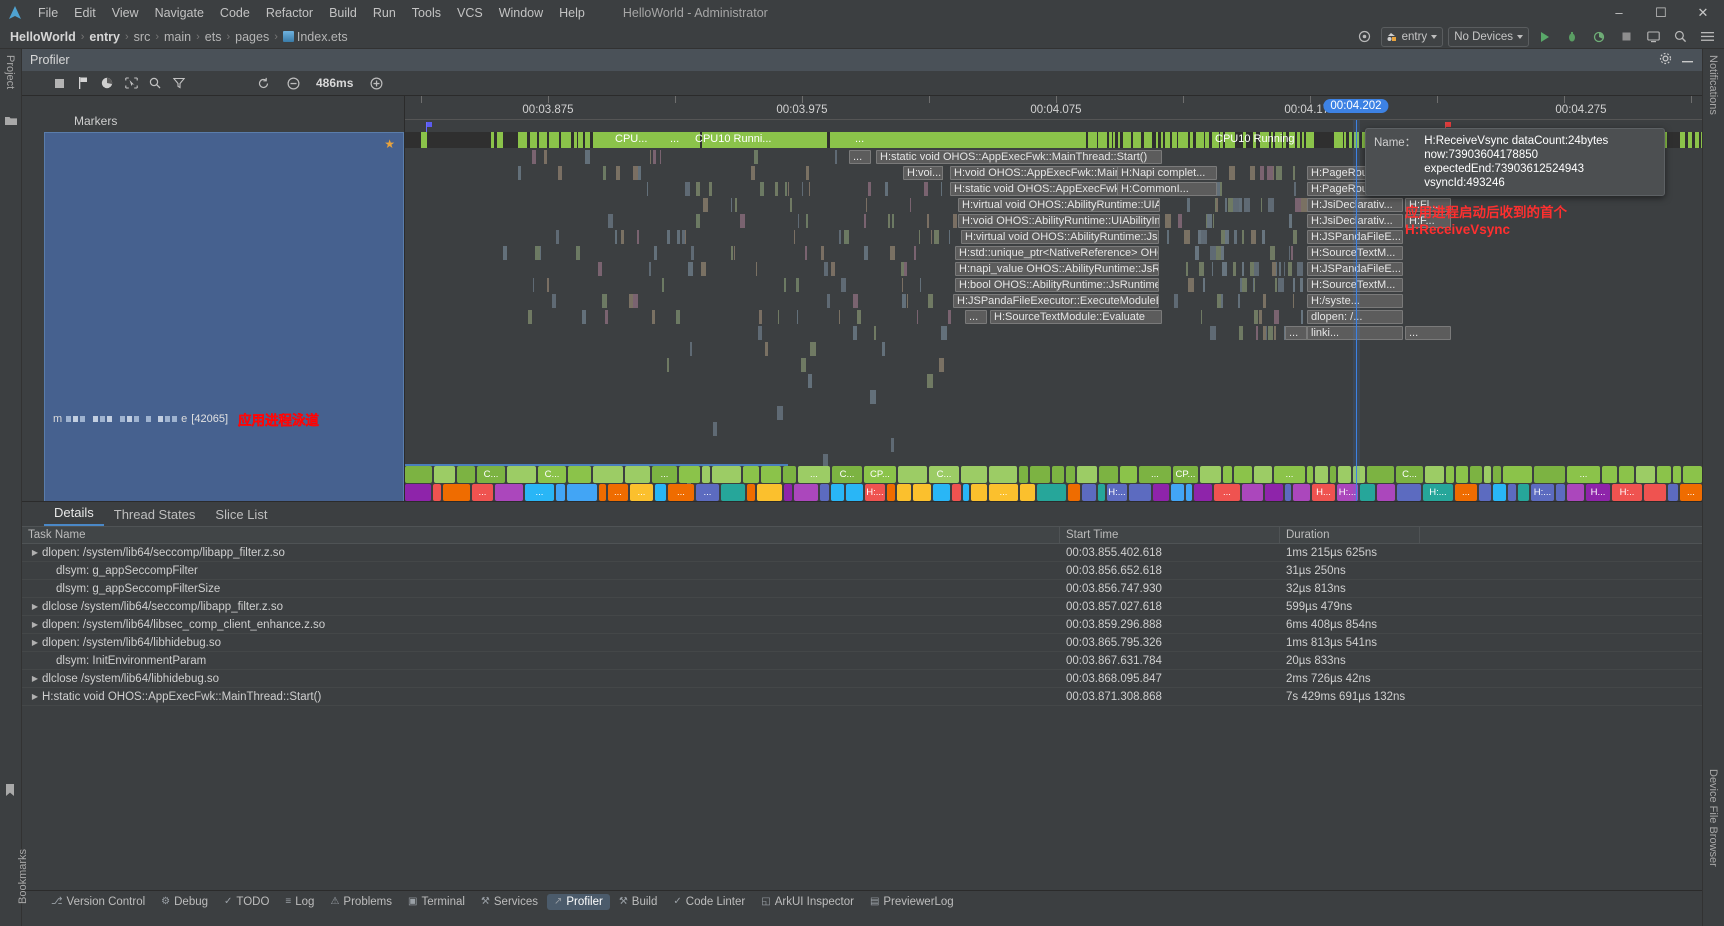 The image size is (1724, 926). Describe the element at coordinates (107, 83) in the screenshot. I see `pie-icon` at that location.